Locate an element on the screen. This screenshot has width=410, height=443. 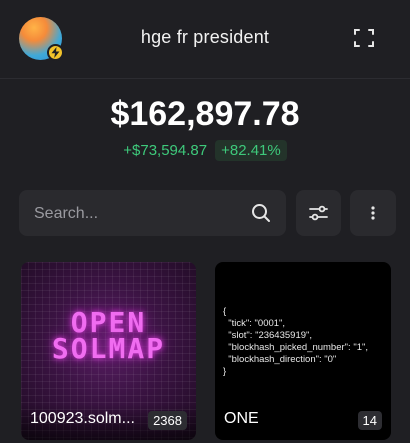
collection-title: ONE is located at coordinates (241, 418).